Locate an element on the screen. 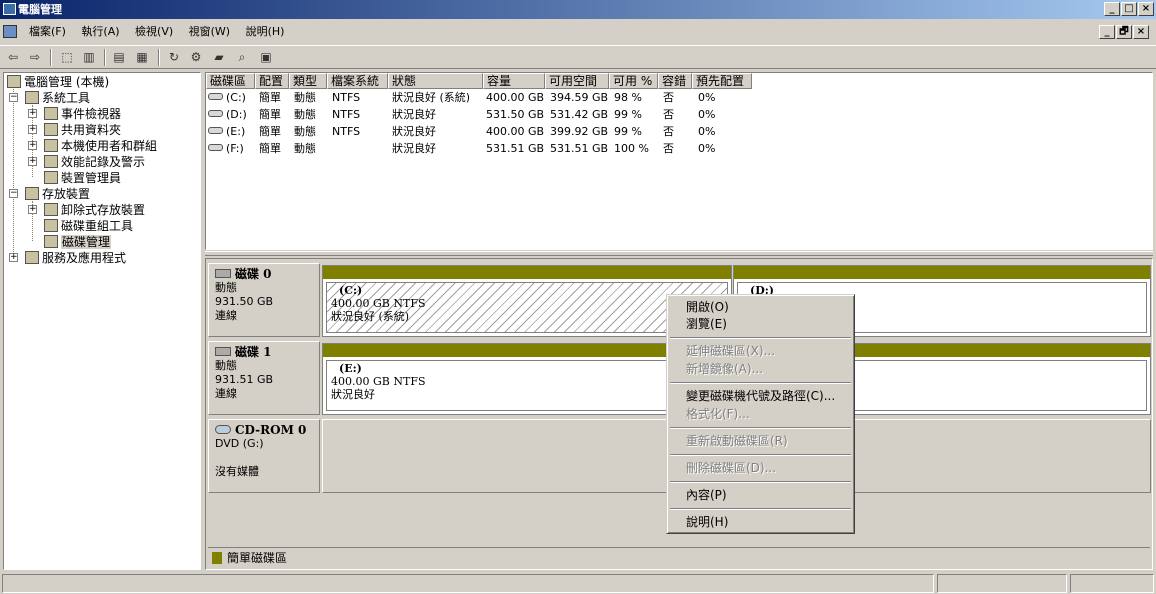 The width and height of the screenshot is (1156, 594). services-icon is located at coordinates (32, 257).